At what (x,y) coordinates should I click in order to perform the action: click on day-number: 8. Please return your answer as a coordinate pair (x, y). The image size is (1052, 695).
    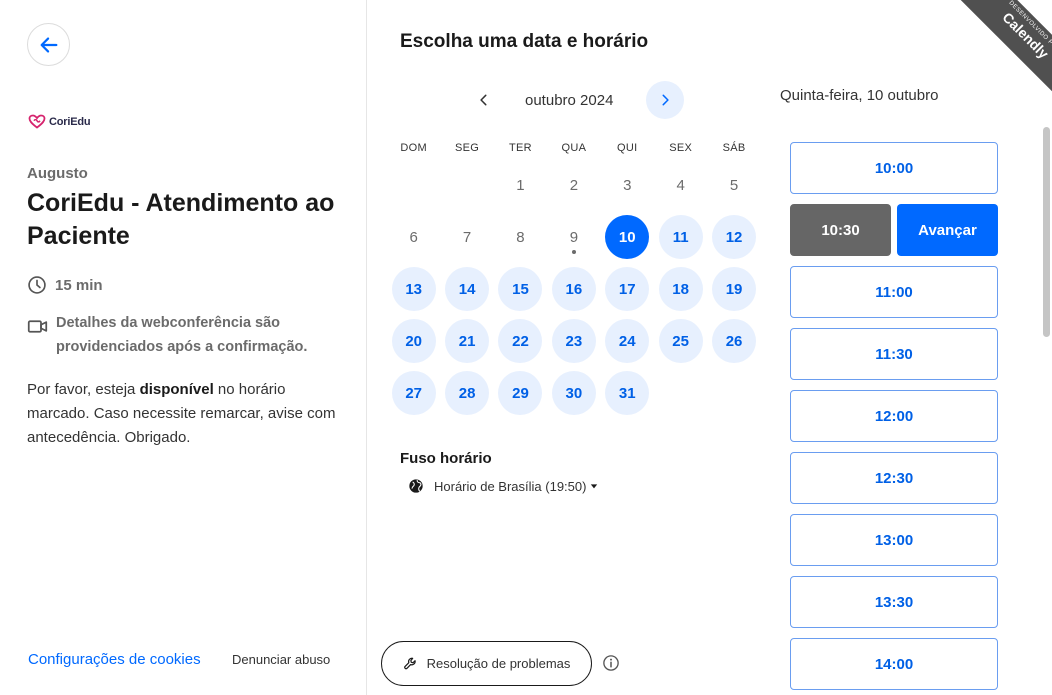
    Looking at the image, I should click on (520, 237).